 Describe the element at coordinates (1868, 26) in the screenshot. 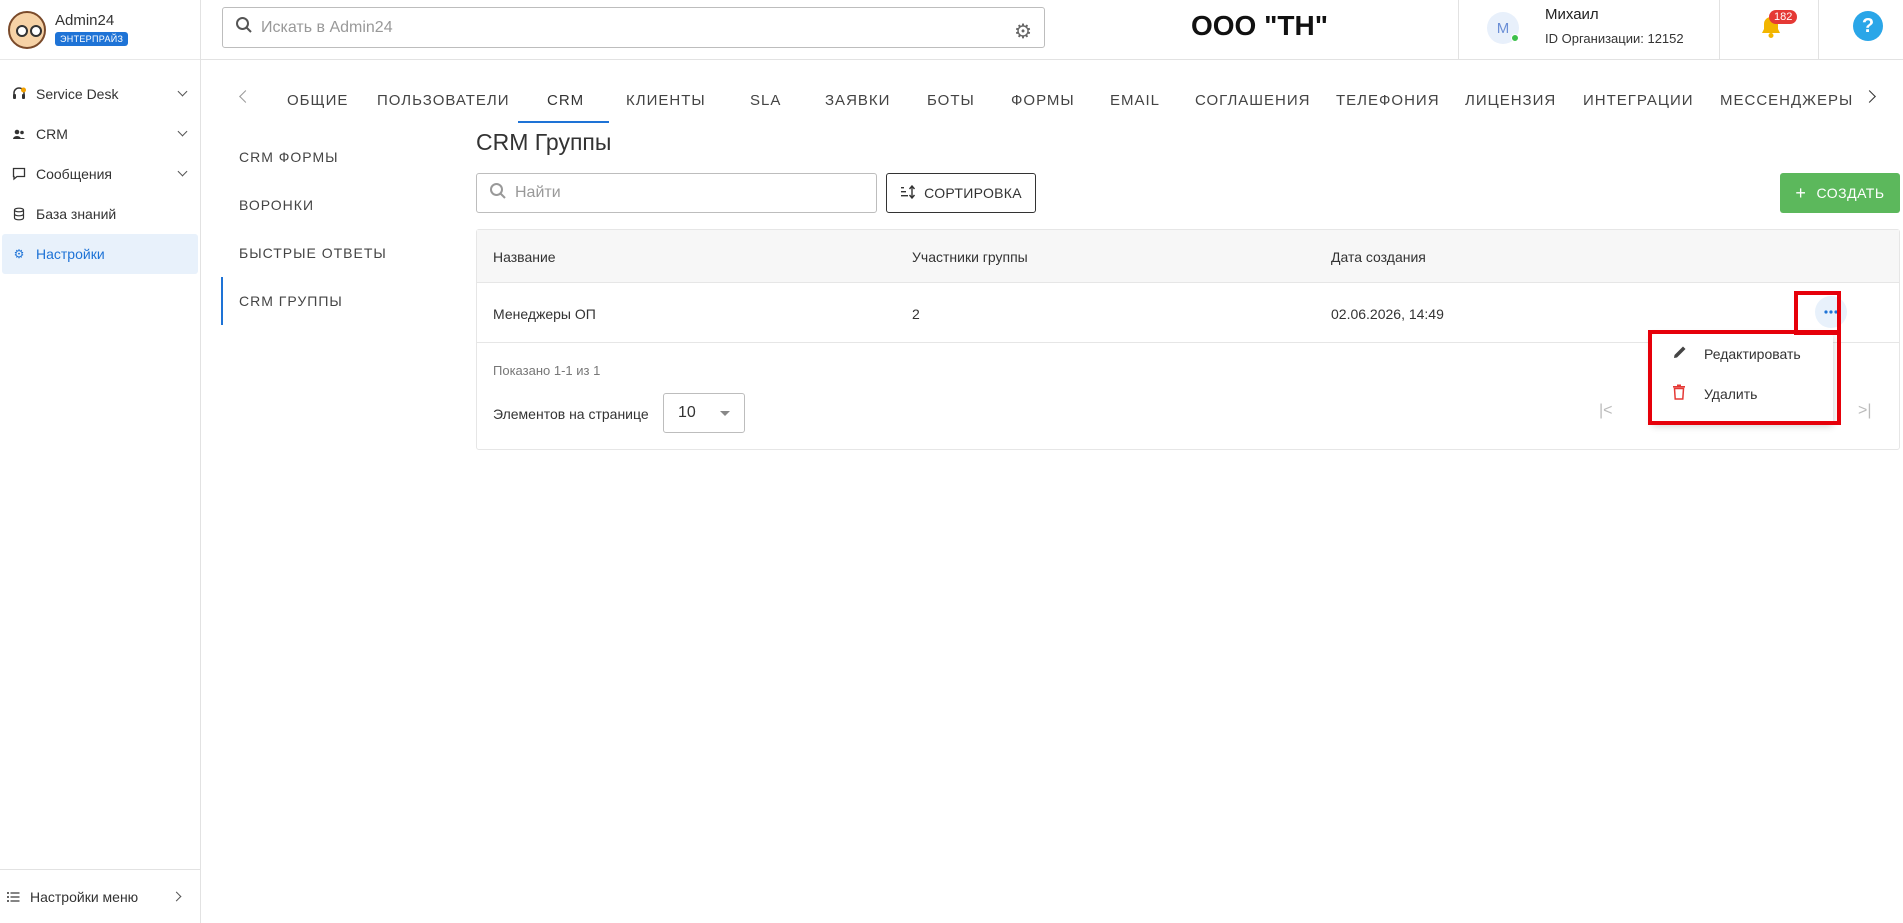

I see `help-icon: ?` at that location.